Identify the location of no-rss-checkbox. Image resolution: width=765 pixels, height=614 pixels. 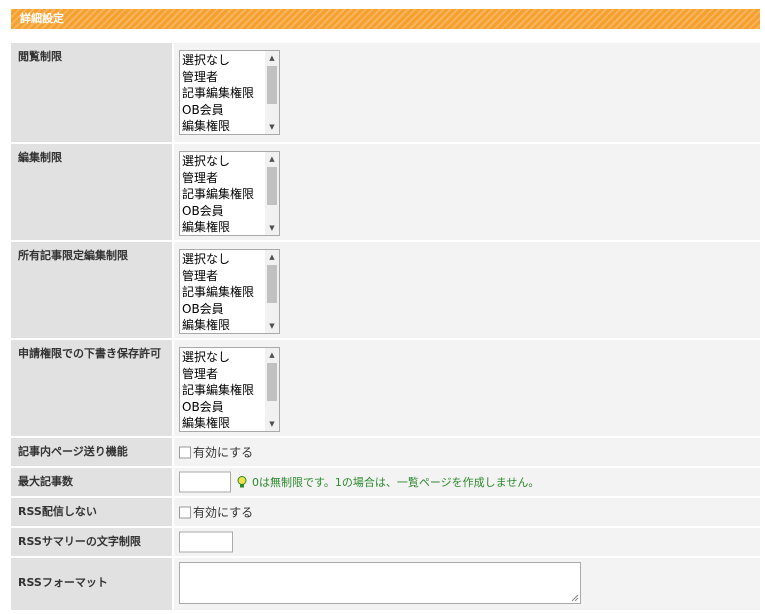
(185, 512).